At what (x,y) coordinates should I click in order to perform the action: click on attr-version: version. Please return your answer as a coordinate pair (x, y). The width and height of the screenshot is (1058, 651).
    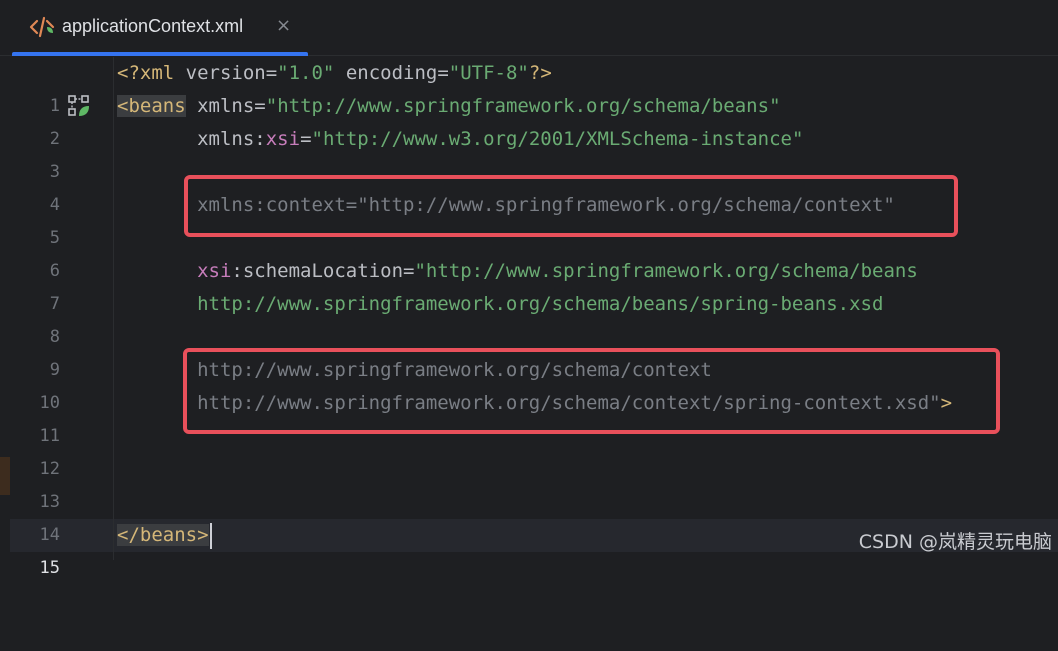
    Looking at the image, I should click on (225, 73).